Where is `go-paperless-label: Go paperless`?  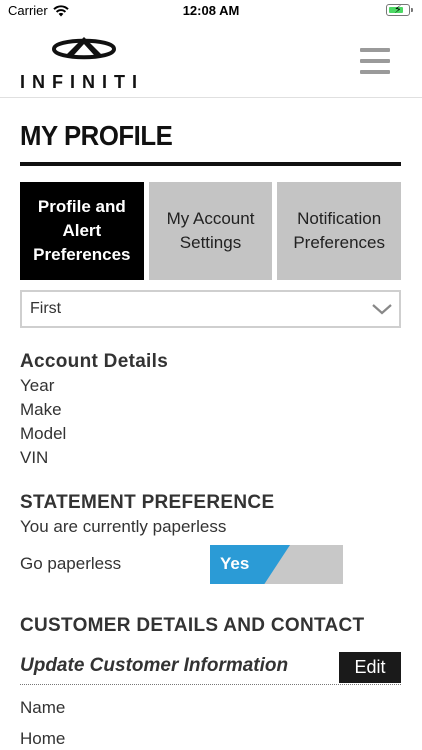 go-paperless-label: Go paperless is located at coordinates (71, 563).